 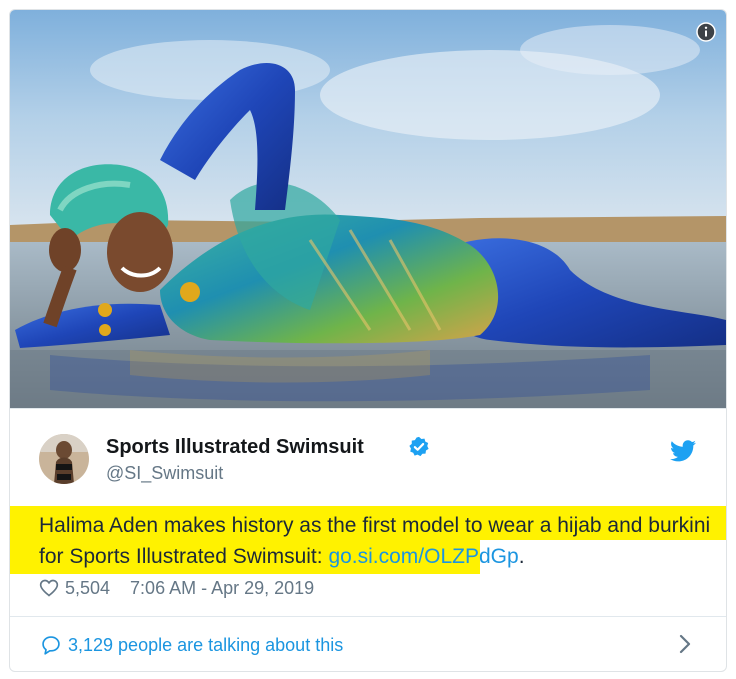 I want to click on heart-icon, so click(x=49, y=588).